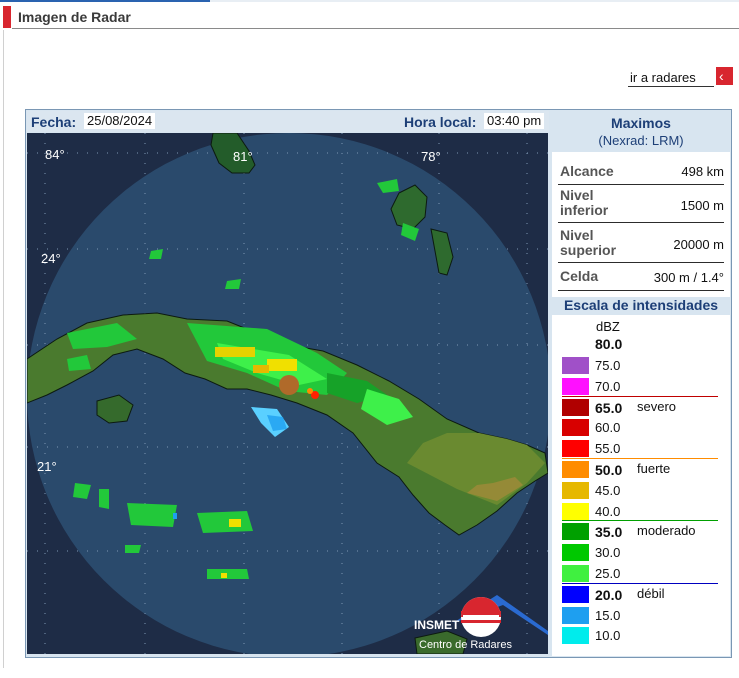  I want to click on param-value: 1500 m, so click(702, 205).